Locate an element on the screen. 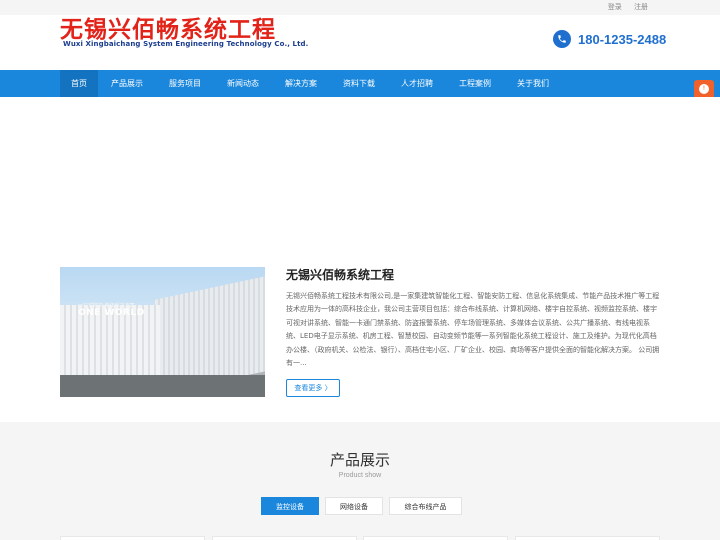 The image size is (720, 540). nav-item-downloads: 资料下载 is located at coordinates (359, 83).